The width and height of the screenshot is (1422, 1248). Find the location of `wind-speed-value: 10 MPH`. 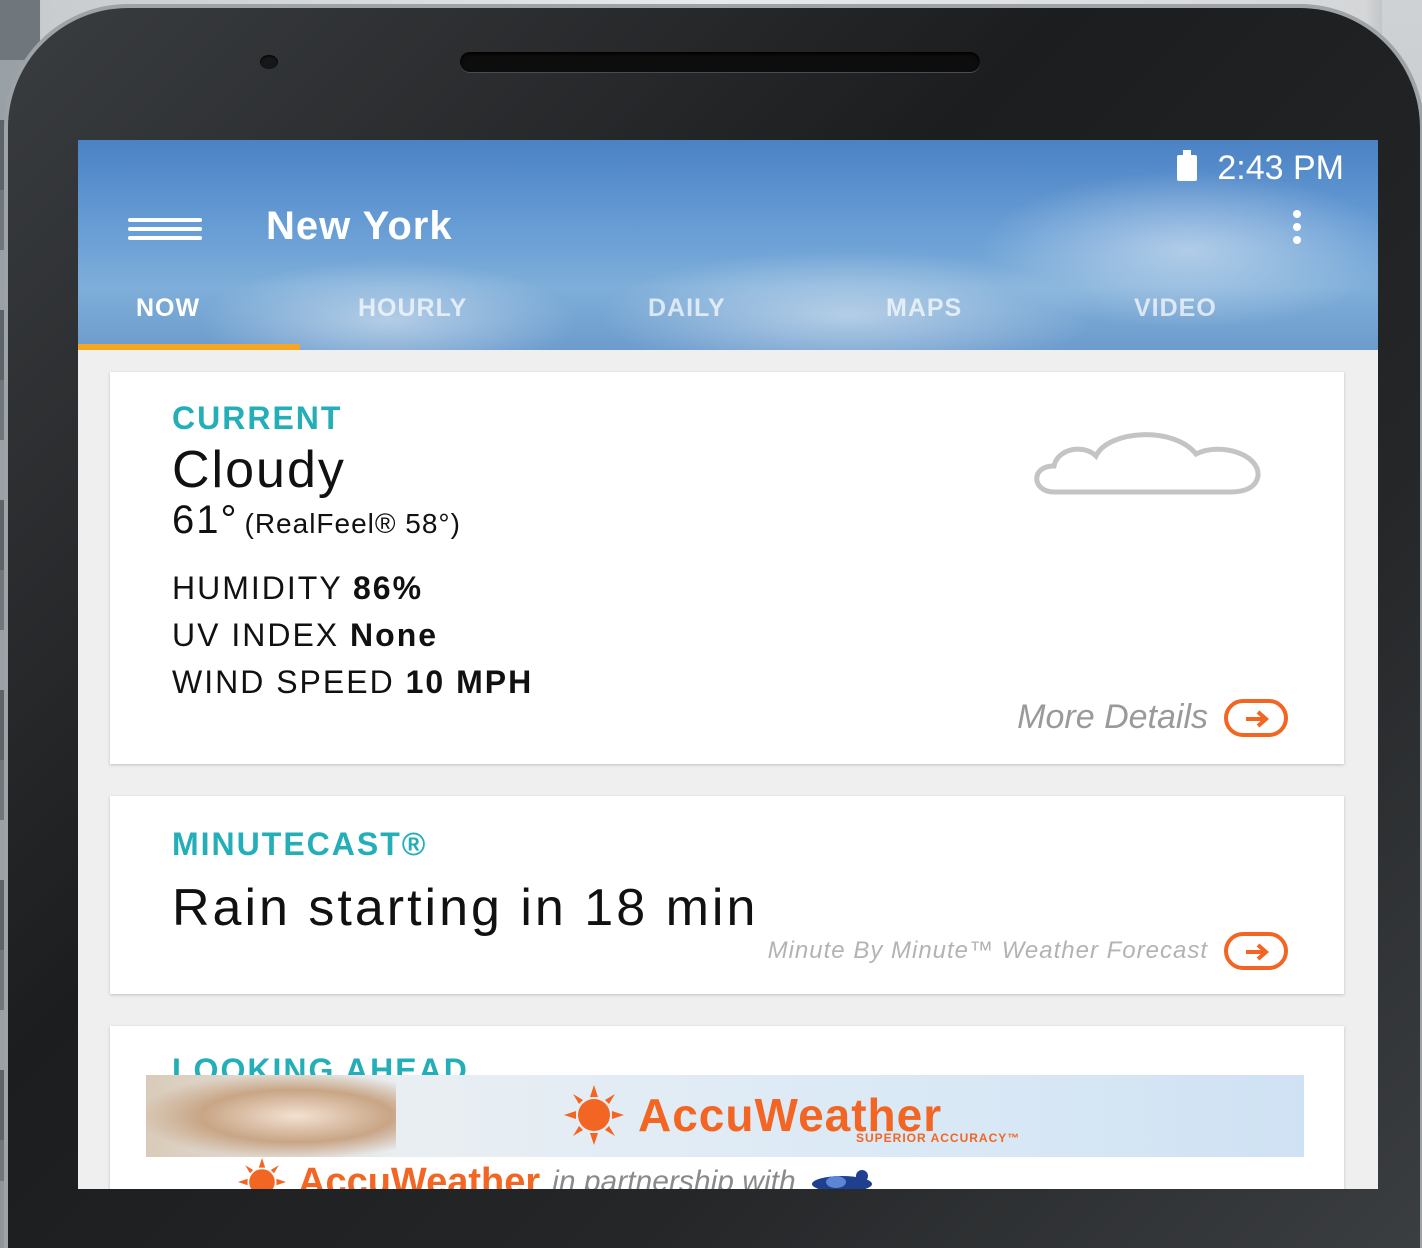

wind-speed-value: 10 MPH is located at coordinates (469, 682).